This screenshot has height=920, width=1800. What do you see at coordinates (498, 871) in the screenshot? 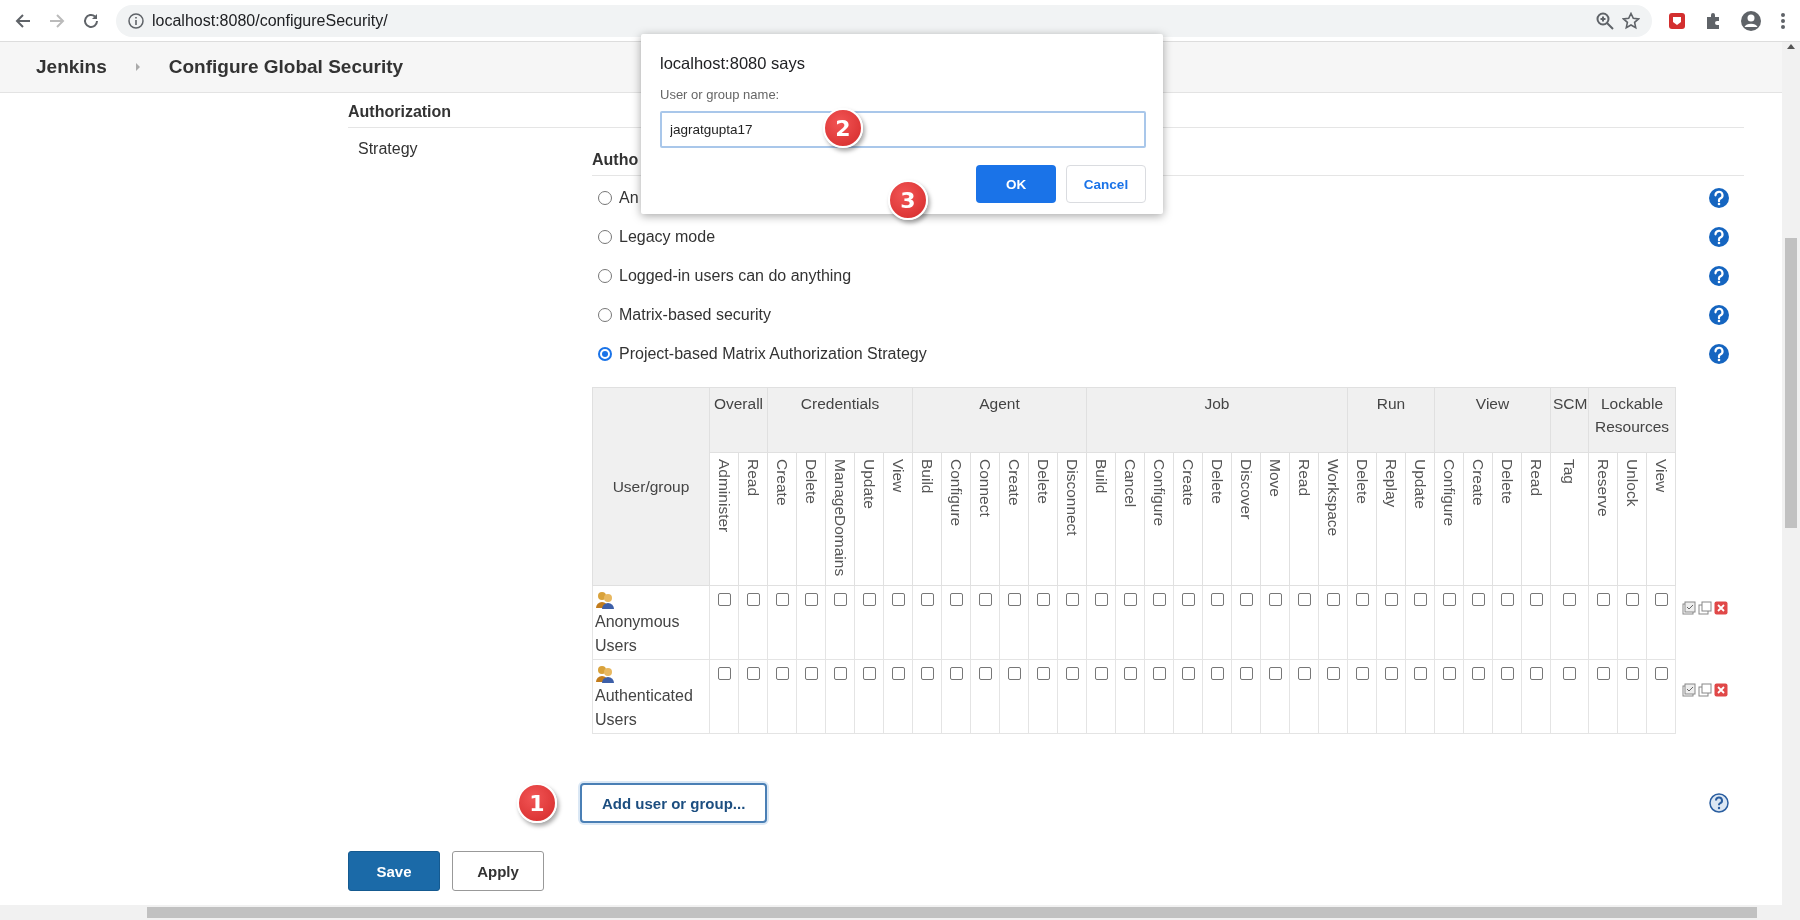
I see `apply-button: Apply` at bounding box center [498, 871].